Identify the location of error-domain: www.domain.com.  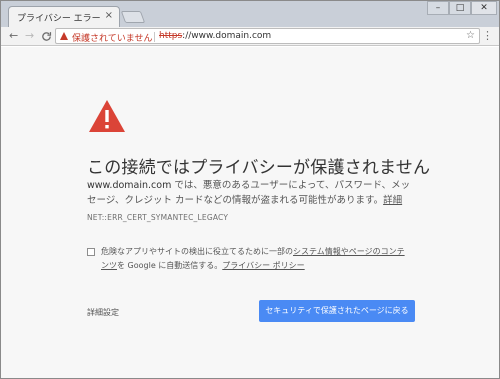
(129, 185).